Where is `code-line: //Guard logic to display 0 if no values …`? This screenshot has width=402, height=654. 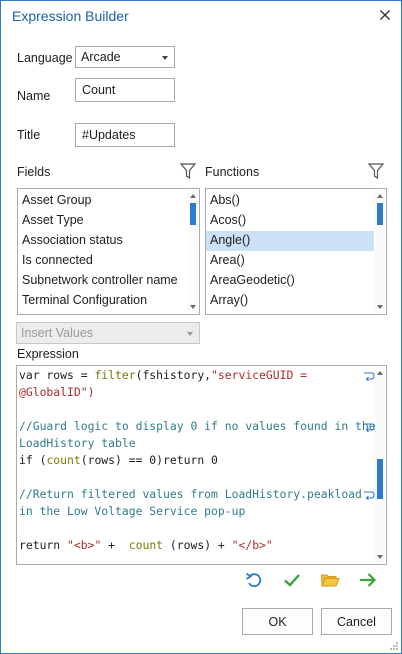 code-line: //Guard logic to display 0 if no values … is located at coordinates (197, 426).